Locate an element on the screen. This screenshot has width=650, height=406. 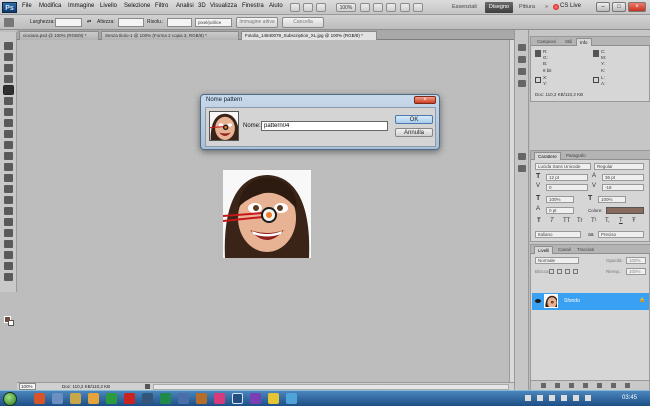
taskbar-firefox-icon is located at coordinates (39, 398).